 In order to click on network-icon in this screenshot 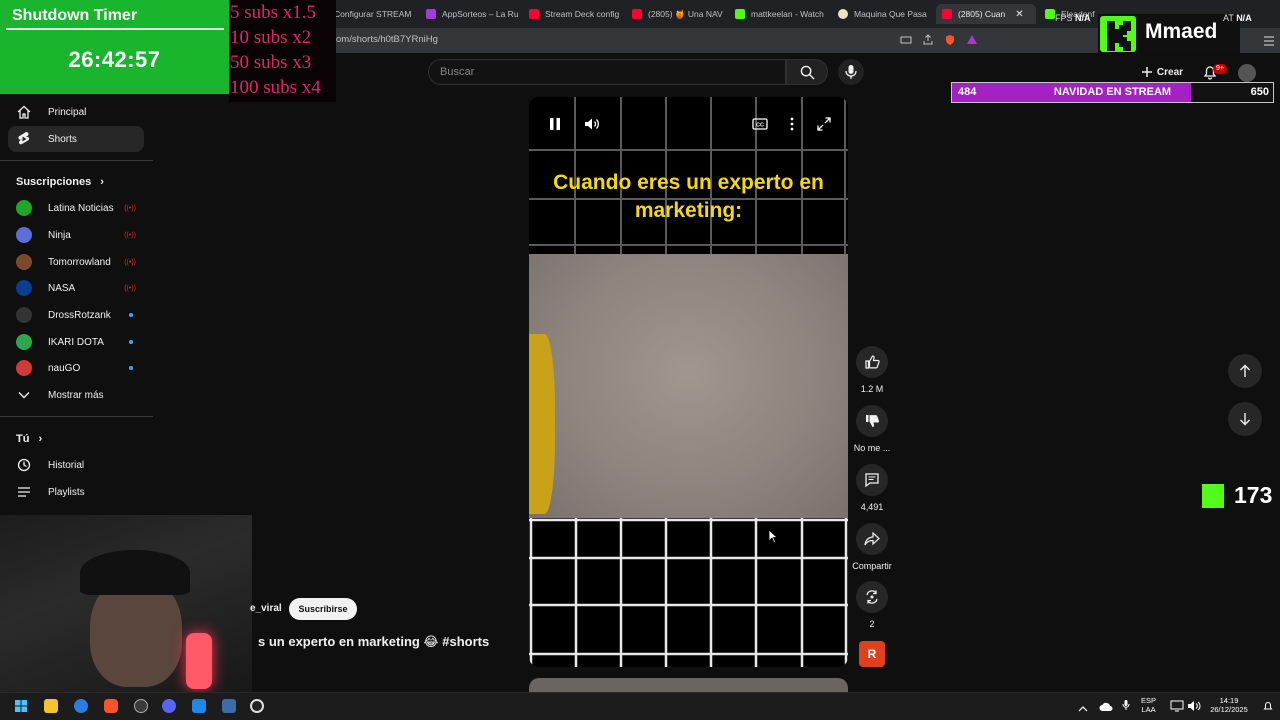, I will do `click(1177, 708)`.